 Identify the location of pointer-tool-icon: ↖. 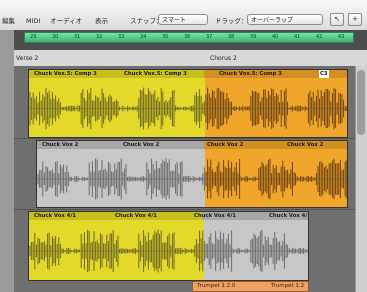
(337, 19).